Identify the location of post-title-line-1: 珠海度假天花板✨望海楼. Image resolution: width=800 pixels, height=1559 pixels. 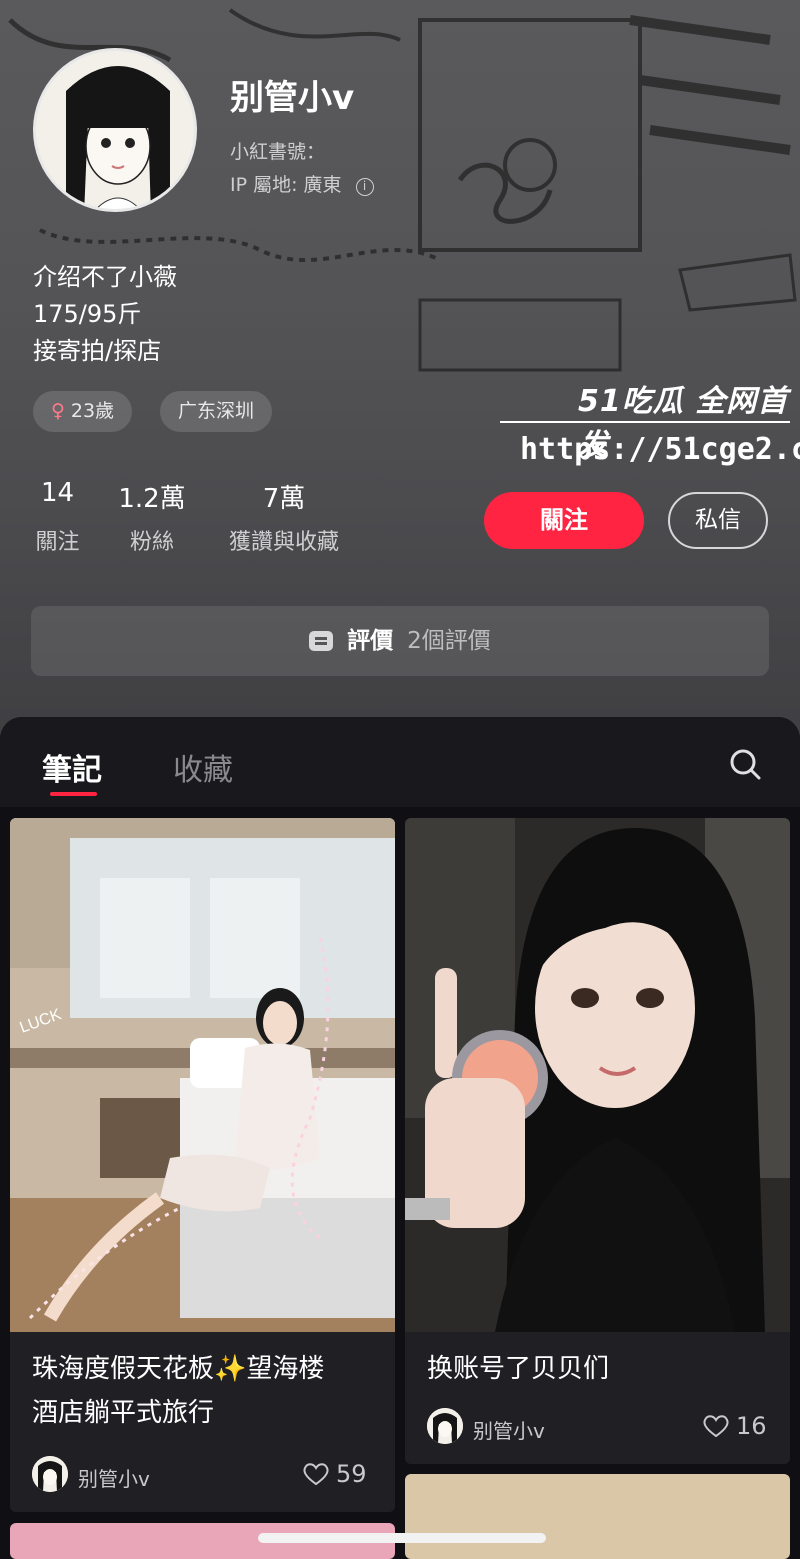
(178, 1369).